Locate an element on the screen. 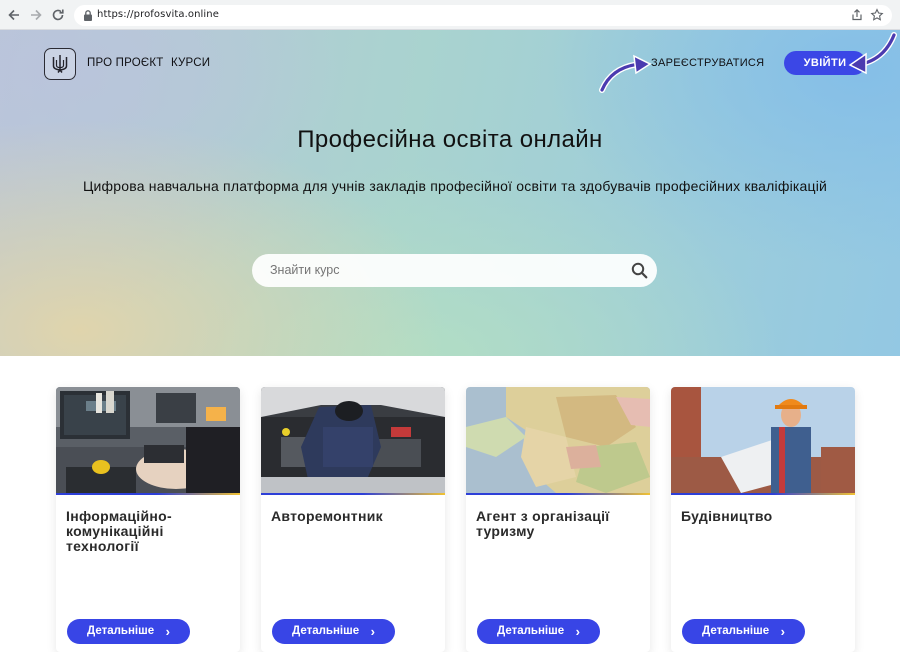 The width and height of the screenshot is (900, 652). nav-link-courses: КУРСИ is located at coordinates (190, 63).